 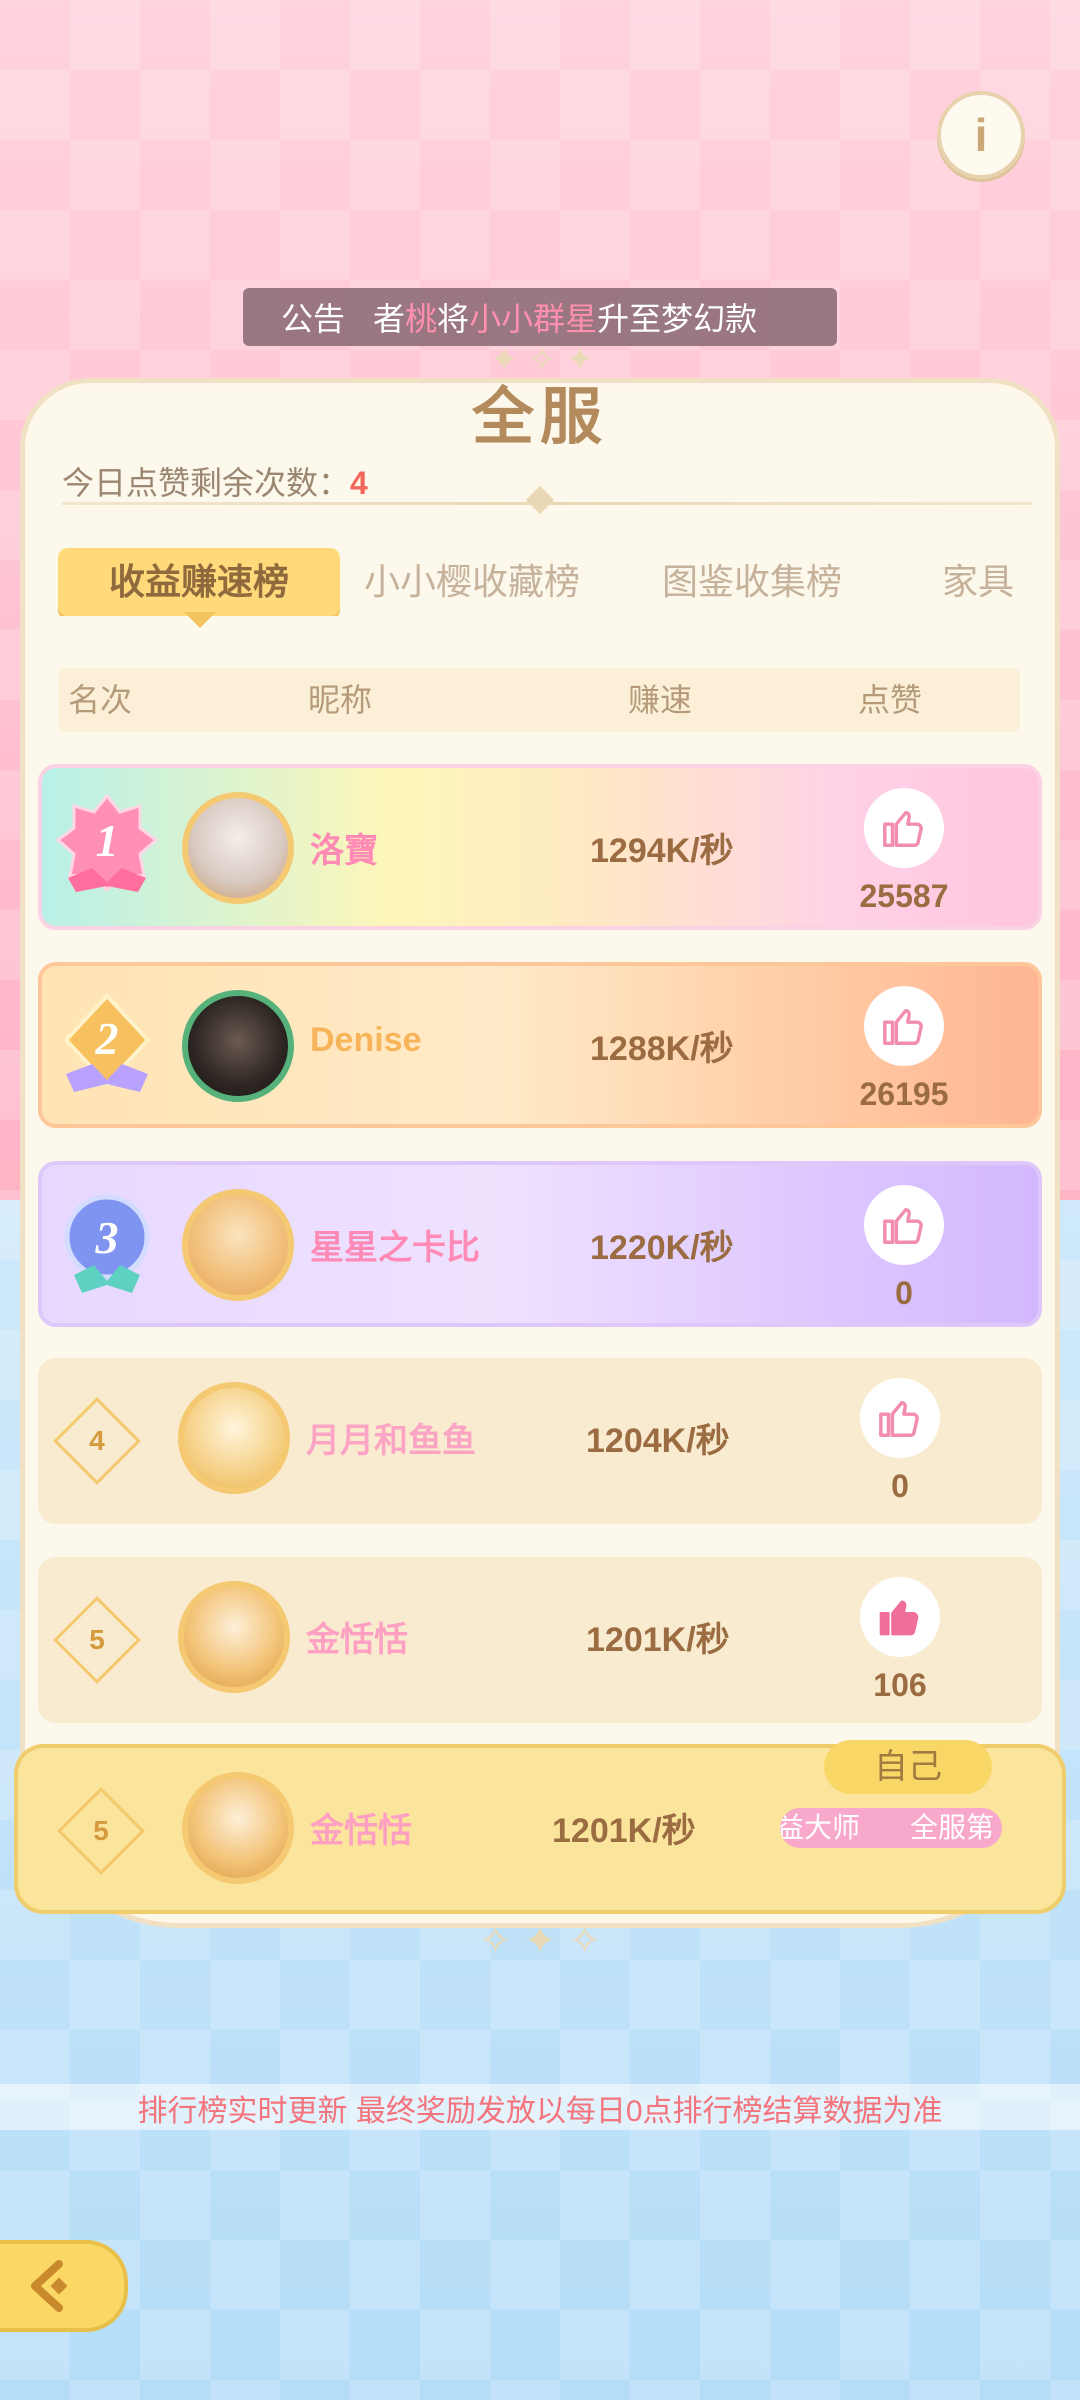 What do you see at coordinates (658, 1441) in the screenshot?
I see `earning-speed: 1204K/秒` at bounding box center [658, 1441].